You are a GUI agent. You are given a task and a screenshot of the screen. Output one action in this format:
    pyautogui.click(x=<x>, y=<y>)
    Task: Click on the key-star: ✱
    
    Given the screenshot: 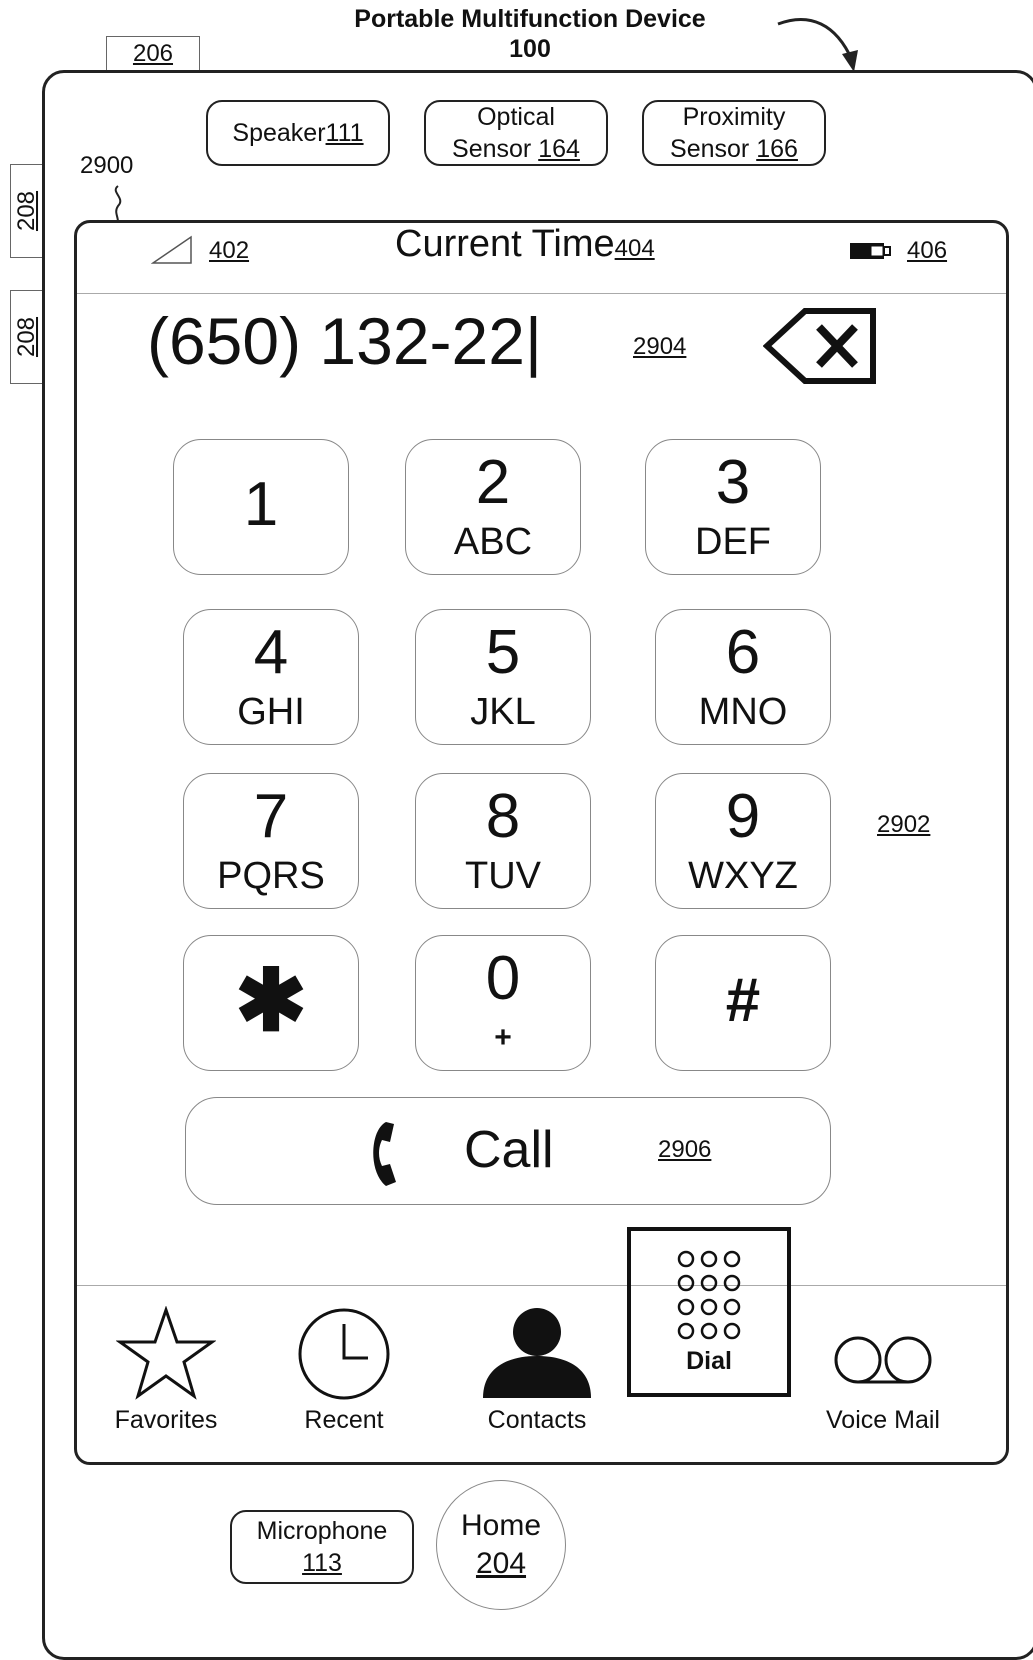 What is the action you would take?
    pyautogui.click(x=271, y=1003)
    